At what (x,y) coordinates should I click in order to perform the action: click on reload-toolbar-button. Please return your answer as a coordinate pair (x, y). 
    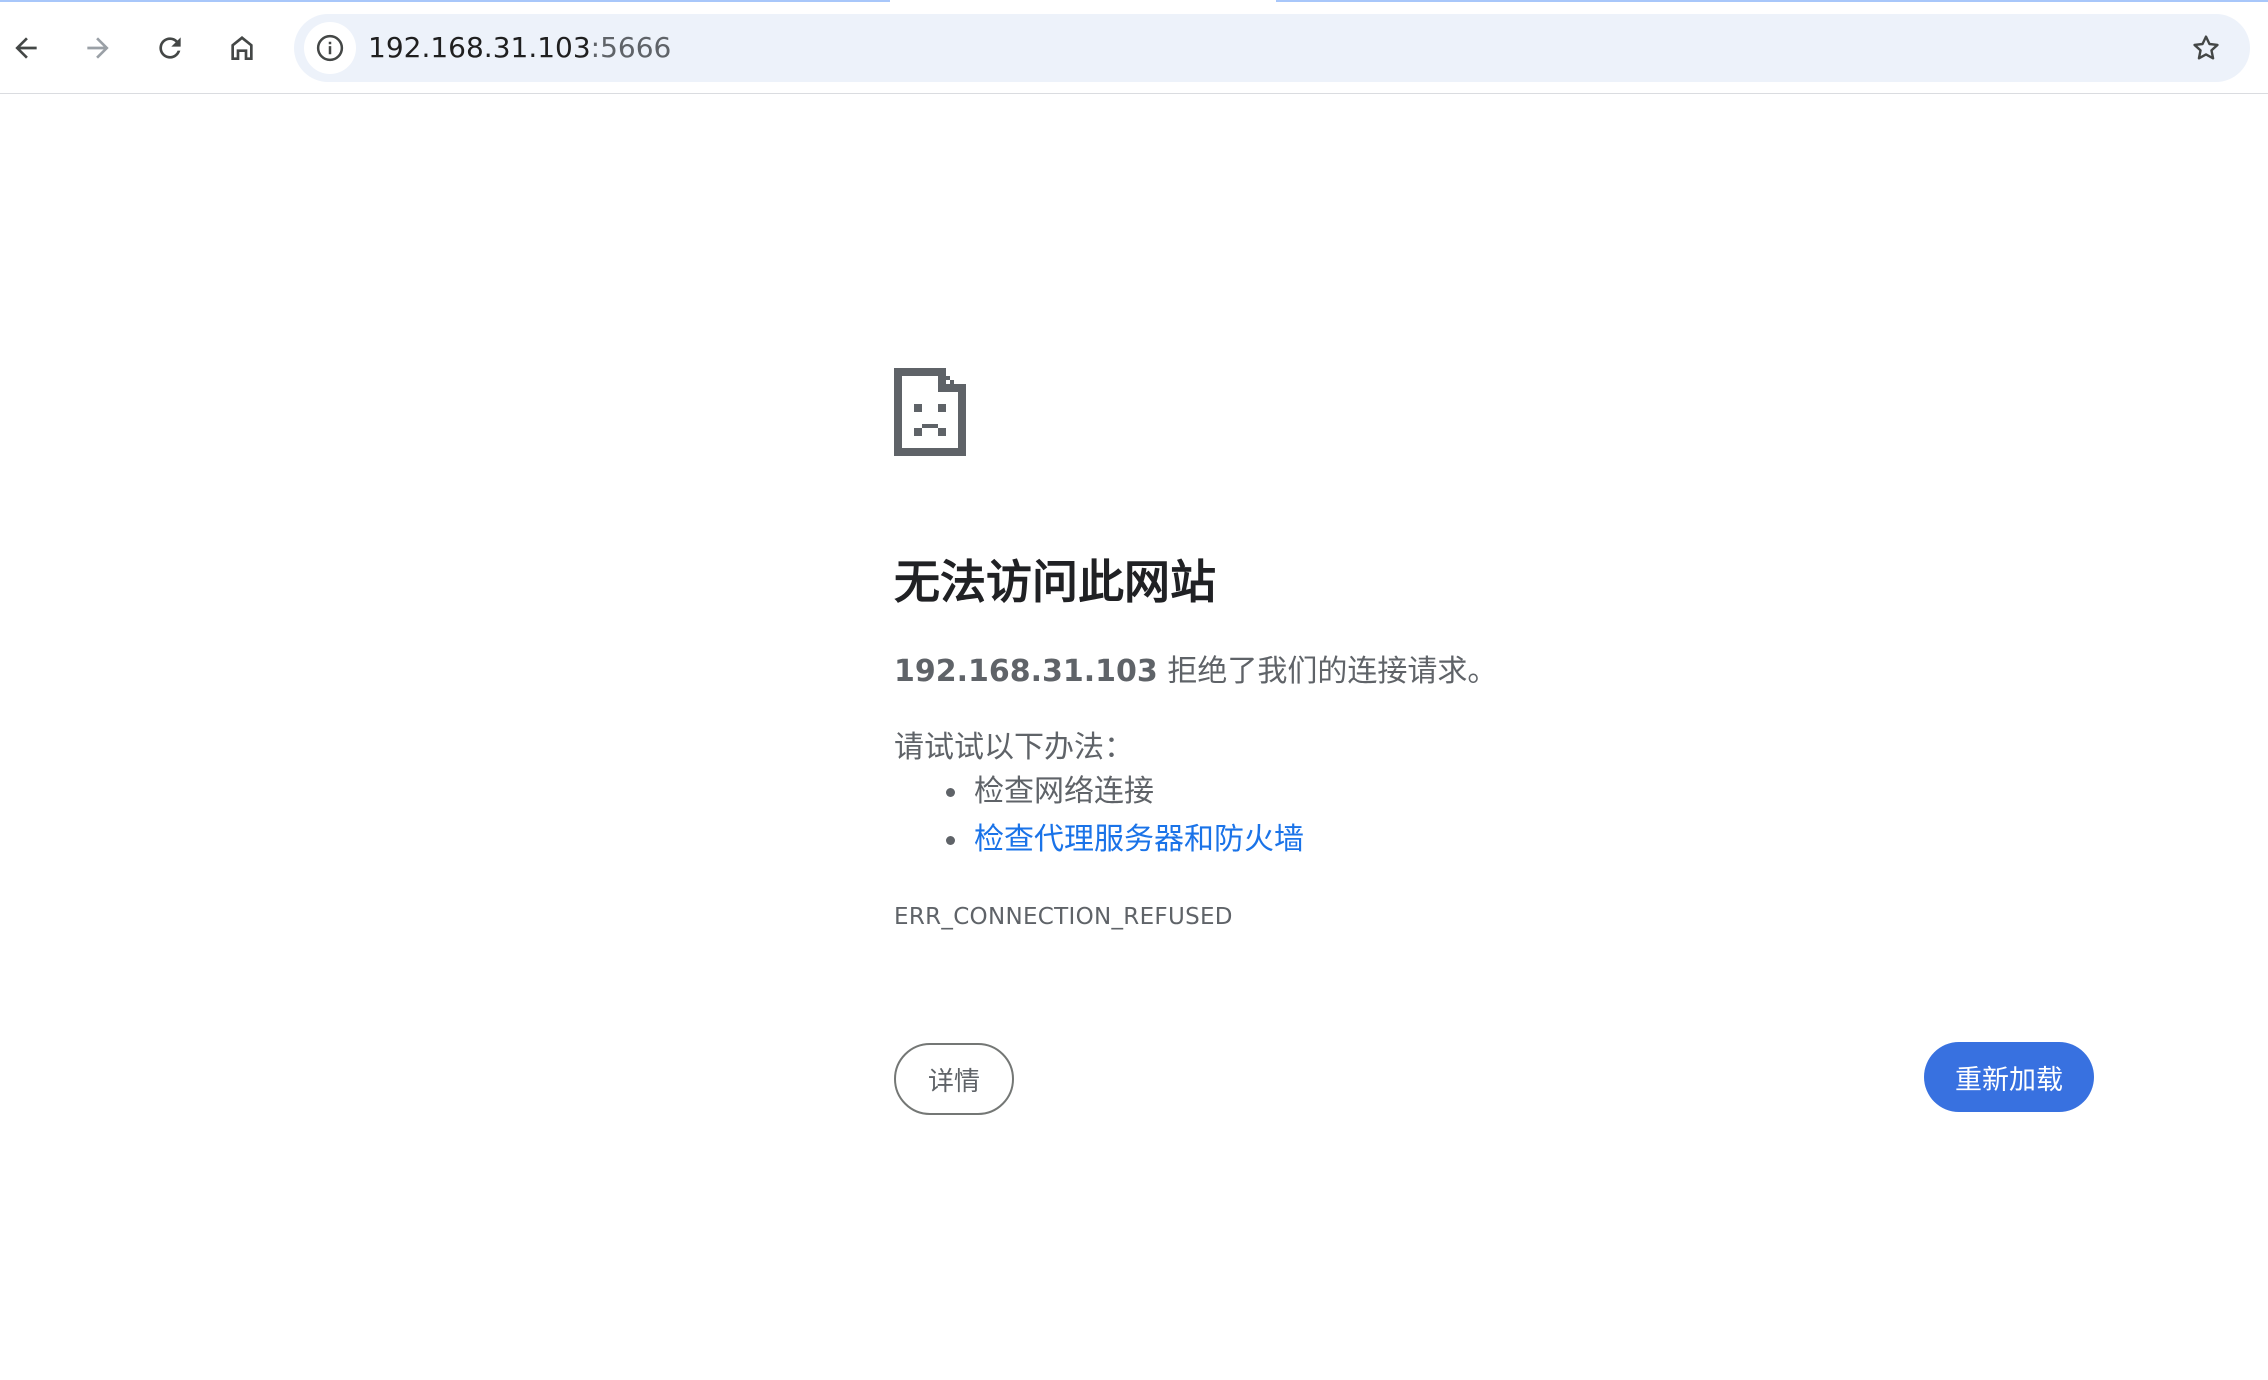
    Looking at the image, I should click on (170, 48).